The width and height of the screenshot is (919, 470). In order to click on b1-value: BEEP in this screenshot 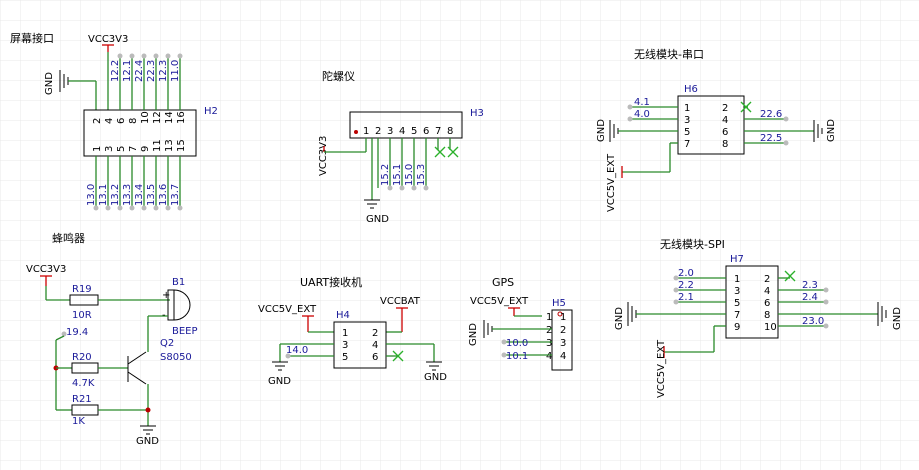, I will do `click(185, 331)`.